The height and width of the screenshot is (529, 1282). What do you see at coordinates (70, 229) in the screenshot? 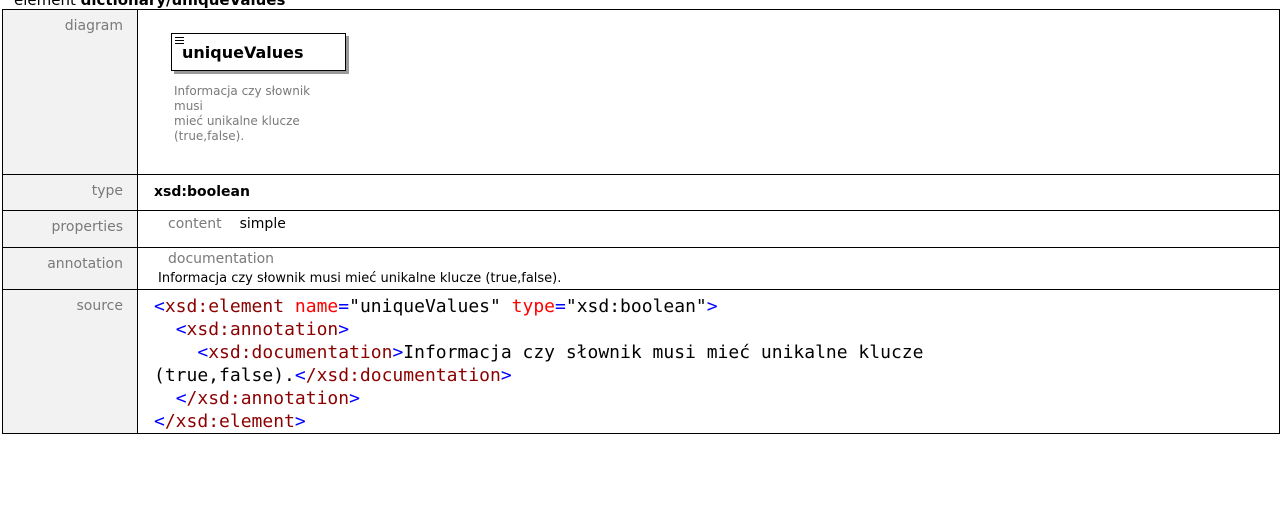
I see `label-properties: properties` at bounding box center [70, 229].